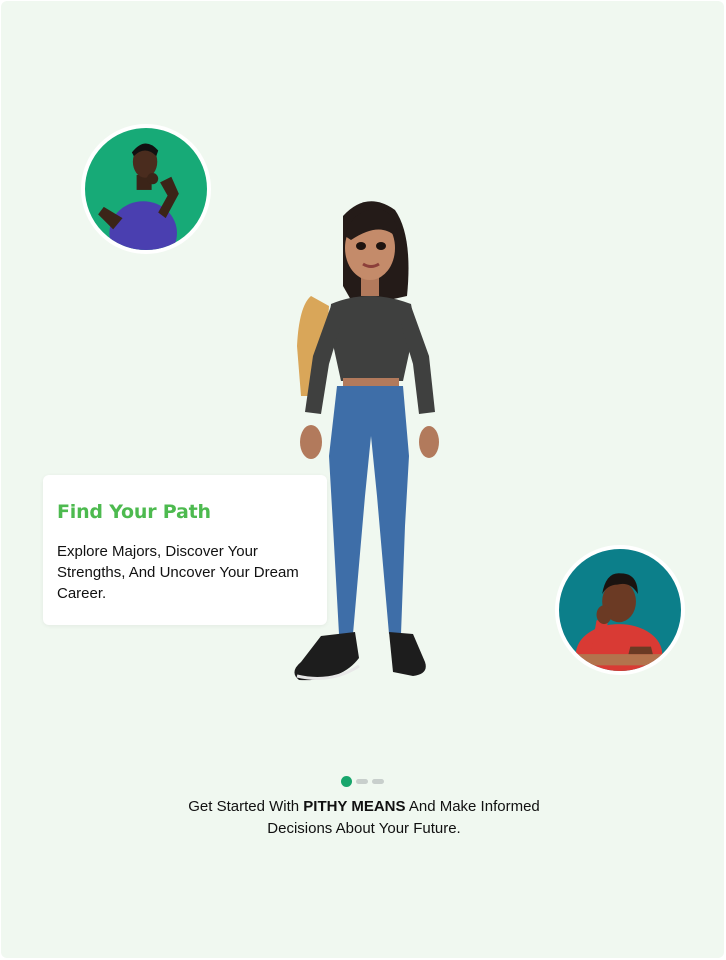 The image size is (726, 960). What do you see at coordinates (346, 781) in the screenshot?
I see `pagination-dot-active` at bounding box center [346, 781].